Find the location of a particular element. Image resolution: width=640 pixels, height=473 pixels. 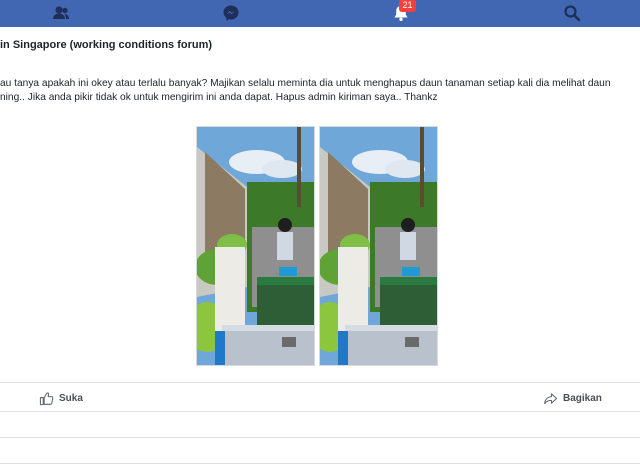

thumbs-up-icon is located at coordinates (46, 398).